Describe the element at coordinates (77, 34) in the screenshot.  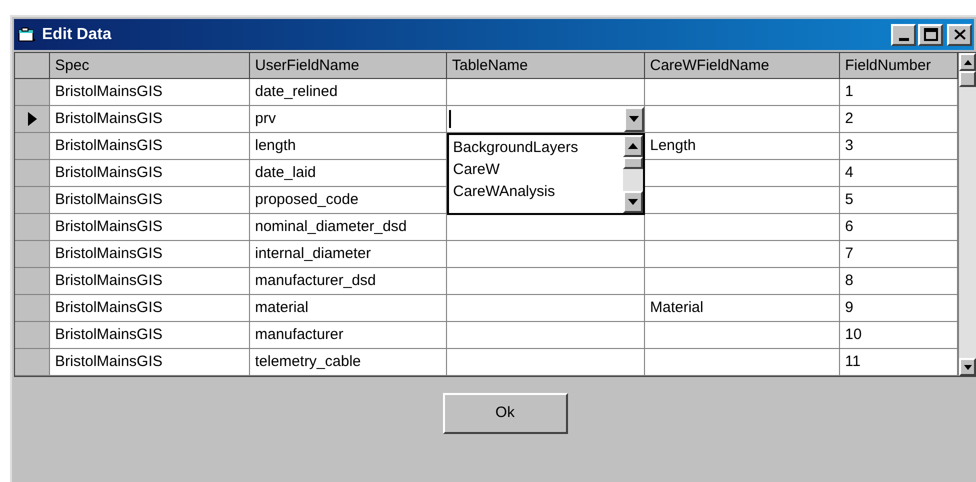
I see `window-title: Edit Data` at that location.